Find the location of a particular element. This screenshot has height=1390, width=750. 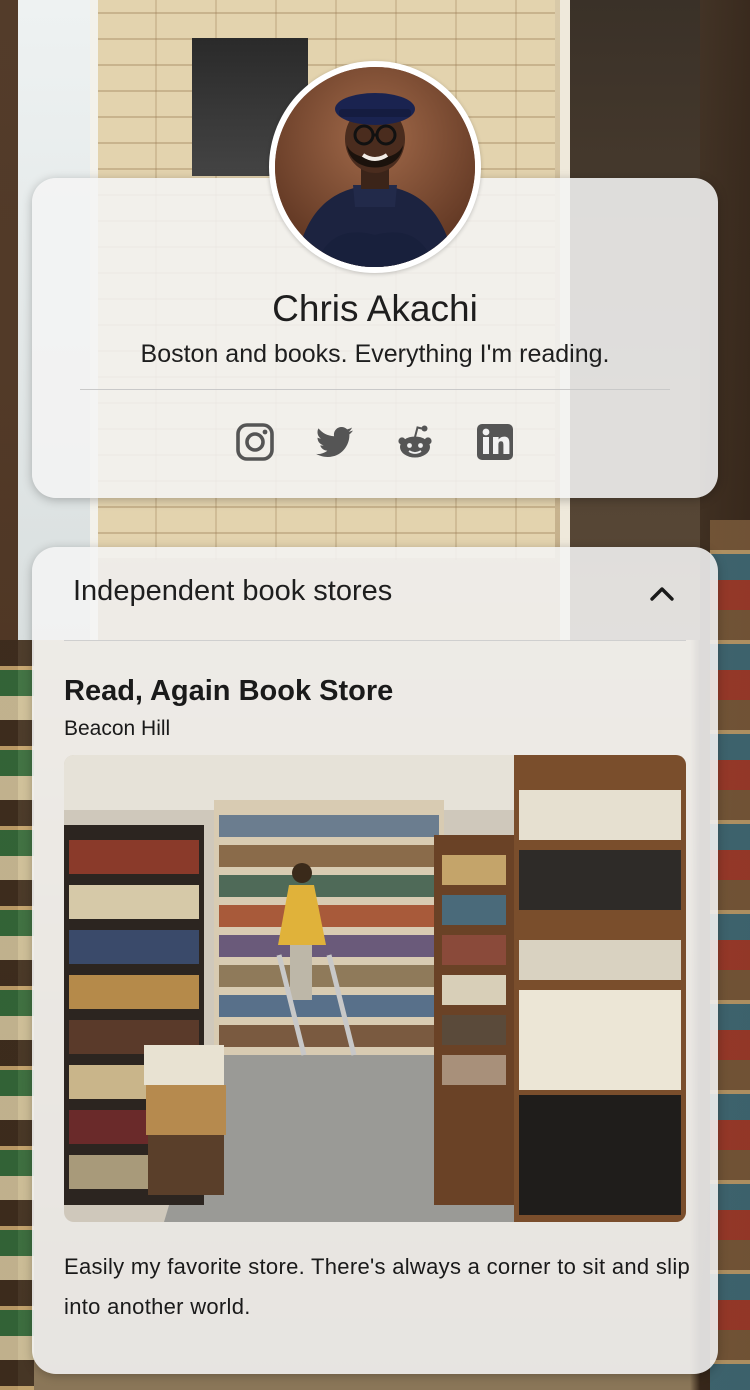

profile-name: Chris Akachi is located at coordinates (375, 308).